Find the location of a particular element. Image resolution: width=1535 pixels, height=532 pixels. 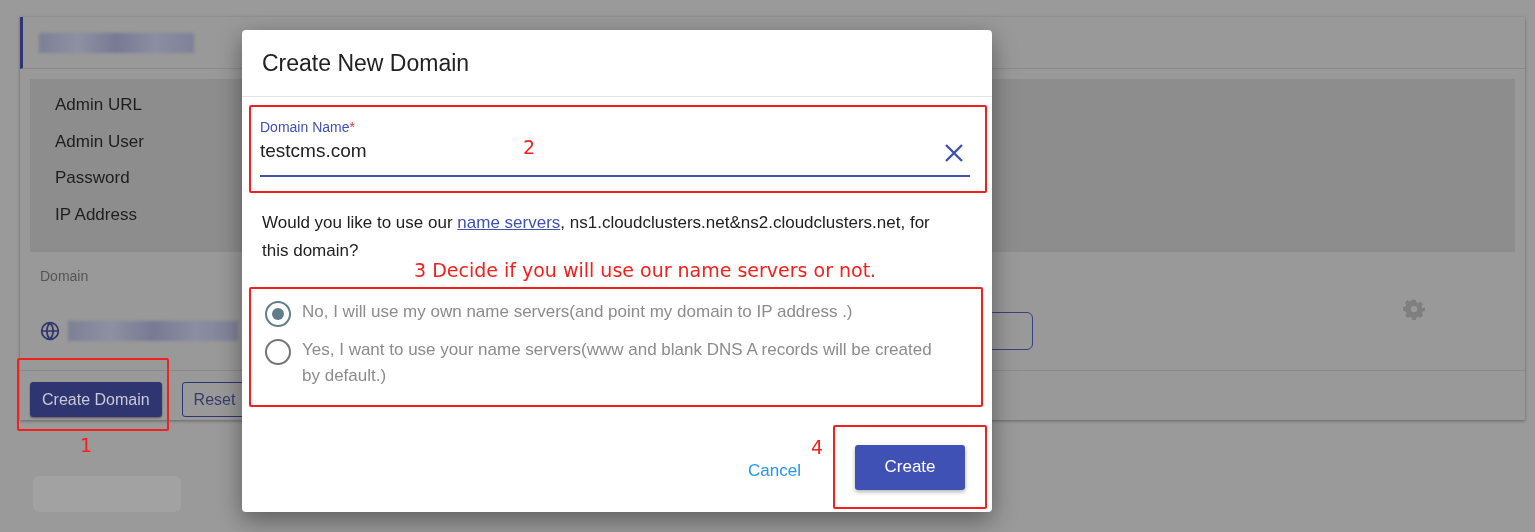

name-servers-link: name servers is located at coordinates (509, 222).